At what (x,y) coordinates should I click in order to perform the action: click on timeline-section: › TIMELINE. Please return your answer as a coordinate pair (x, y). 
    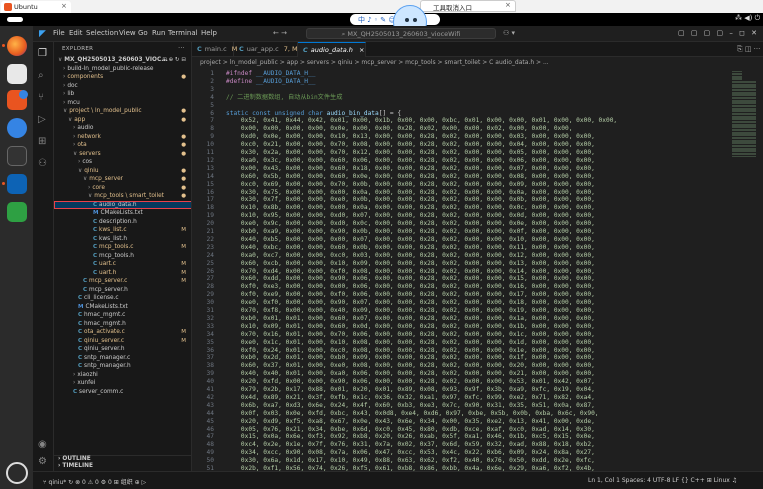
    Looking at the image, I should click on (122, 467).